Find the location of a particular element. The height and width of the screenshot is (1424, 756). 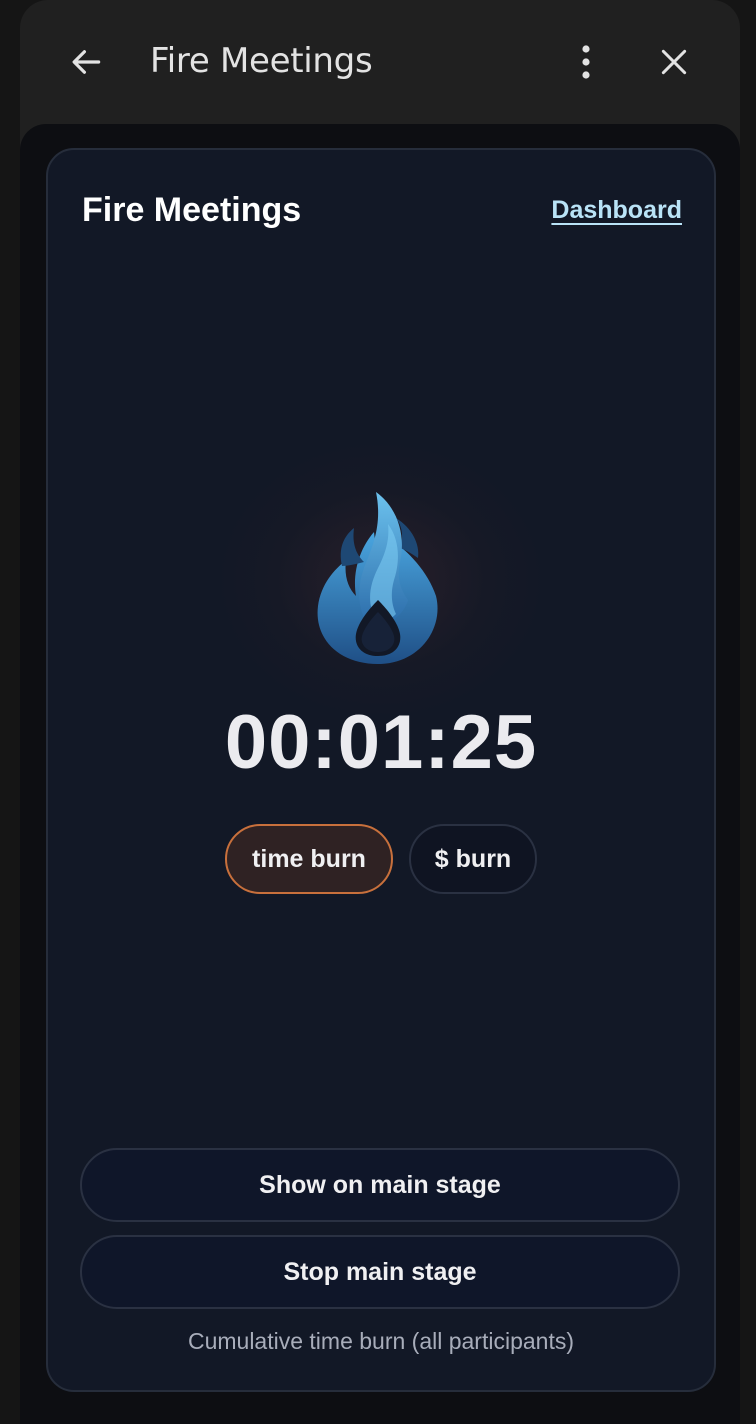

close-button is located at coordinates (674, 62).